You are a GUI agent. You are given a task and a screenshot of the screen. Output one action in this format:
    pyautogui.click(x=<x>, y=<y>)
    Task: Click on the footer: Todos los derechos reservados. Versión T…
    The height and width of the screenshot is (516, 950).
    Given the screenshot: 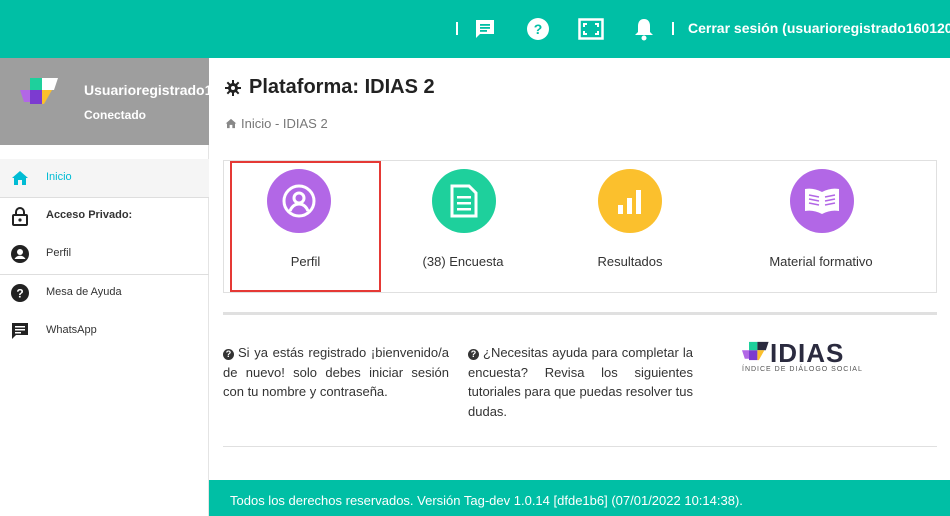 What is the action you would take?
    pyautogui.click(x=579, y=498)
    